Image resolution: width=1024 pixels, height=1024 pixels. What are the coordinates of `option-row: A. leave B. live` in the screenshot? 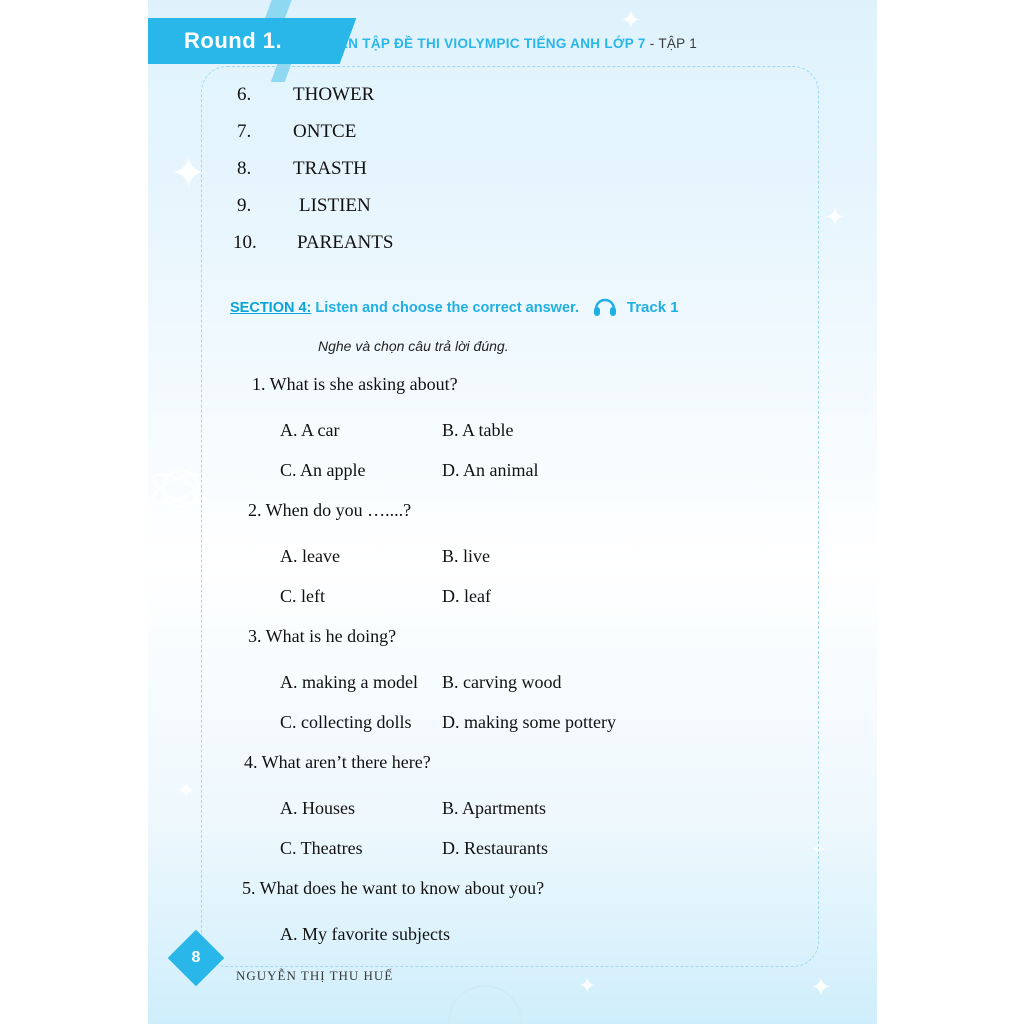 It's located at (510, 566).